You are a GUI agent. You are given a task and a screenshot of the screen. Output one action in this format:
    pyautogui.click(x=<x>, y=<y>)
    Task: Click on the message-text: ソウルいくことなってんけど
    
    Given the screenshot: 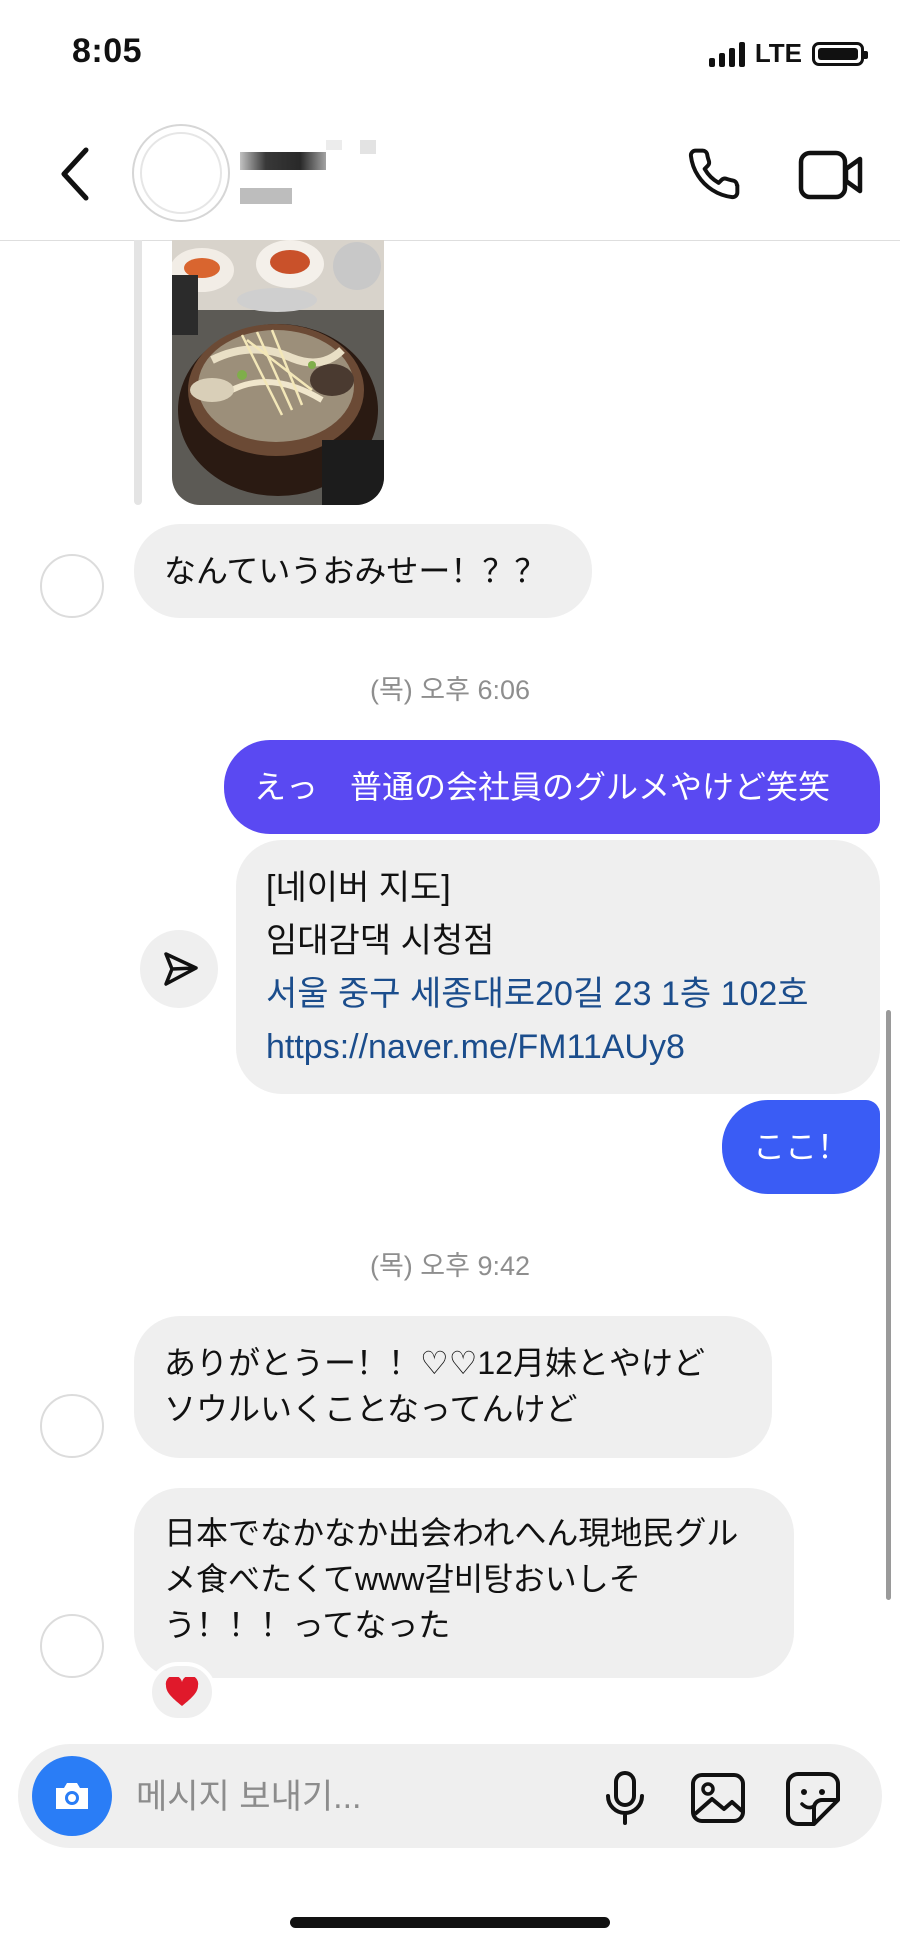 What is the action you would take?
    pyautogui.click(x=371, y=1409)
    